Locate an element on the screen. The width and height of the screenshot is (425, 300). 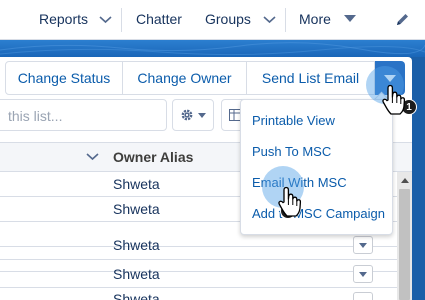
top-navigation-bar: Reports Chatter Groups More is located at coordinates (212, 20).